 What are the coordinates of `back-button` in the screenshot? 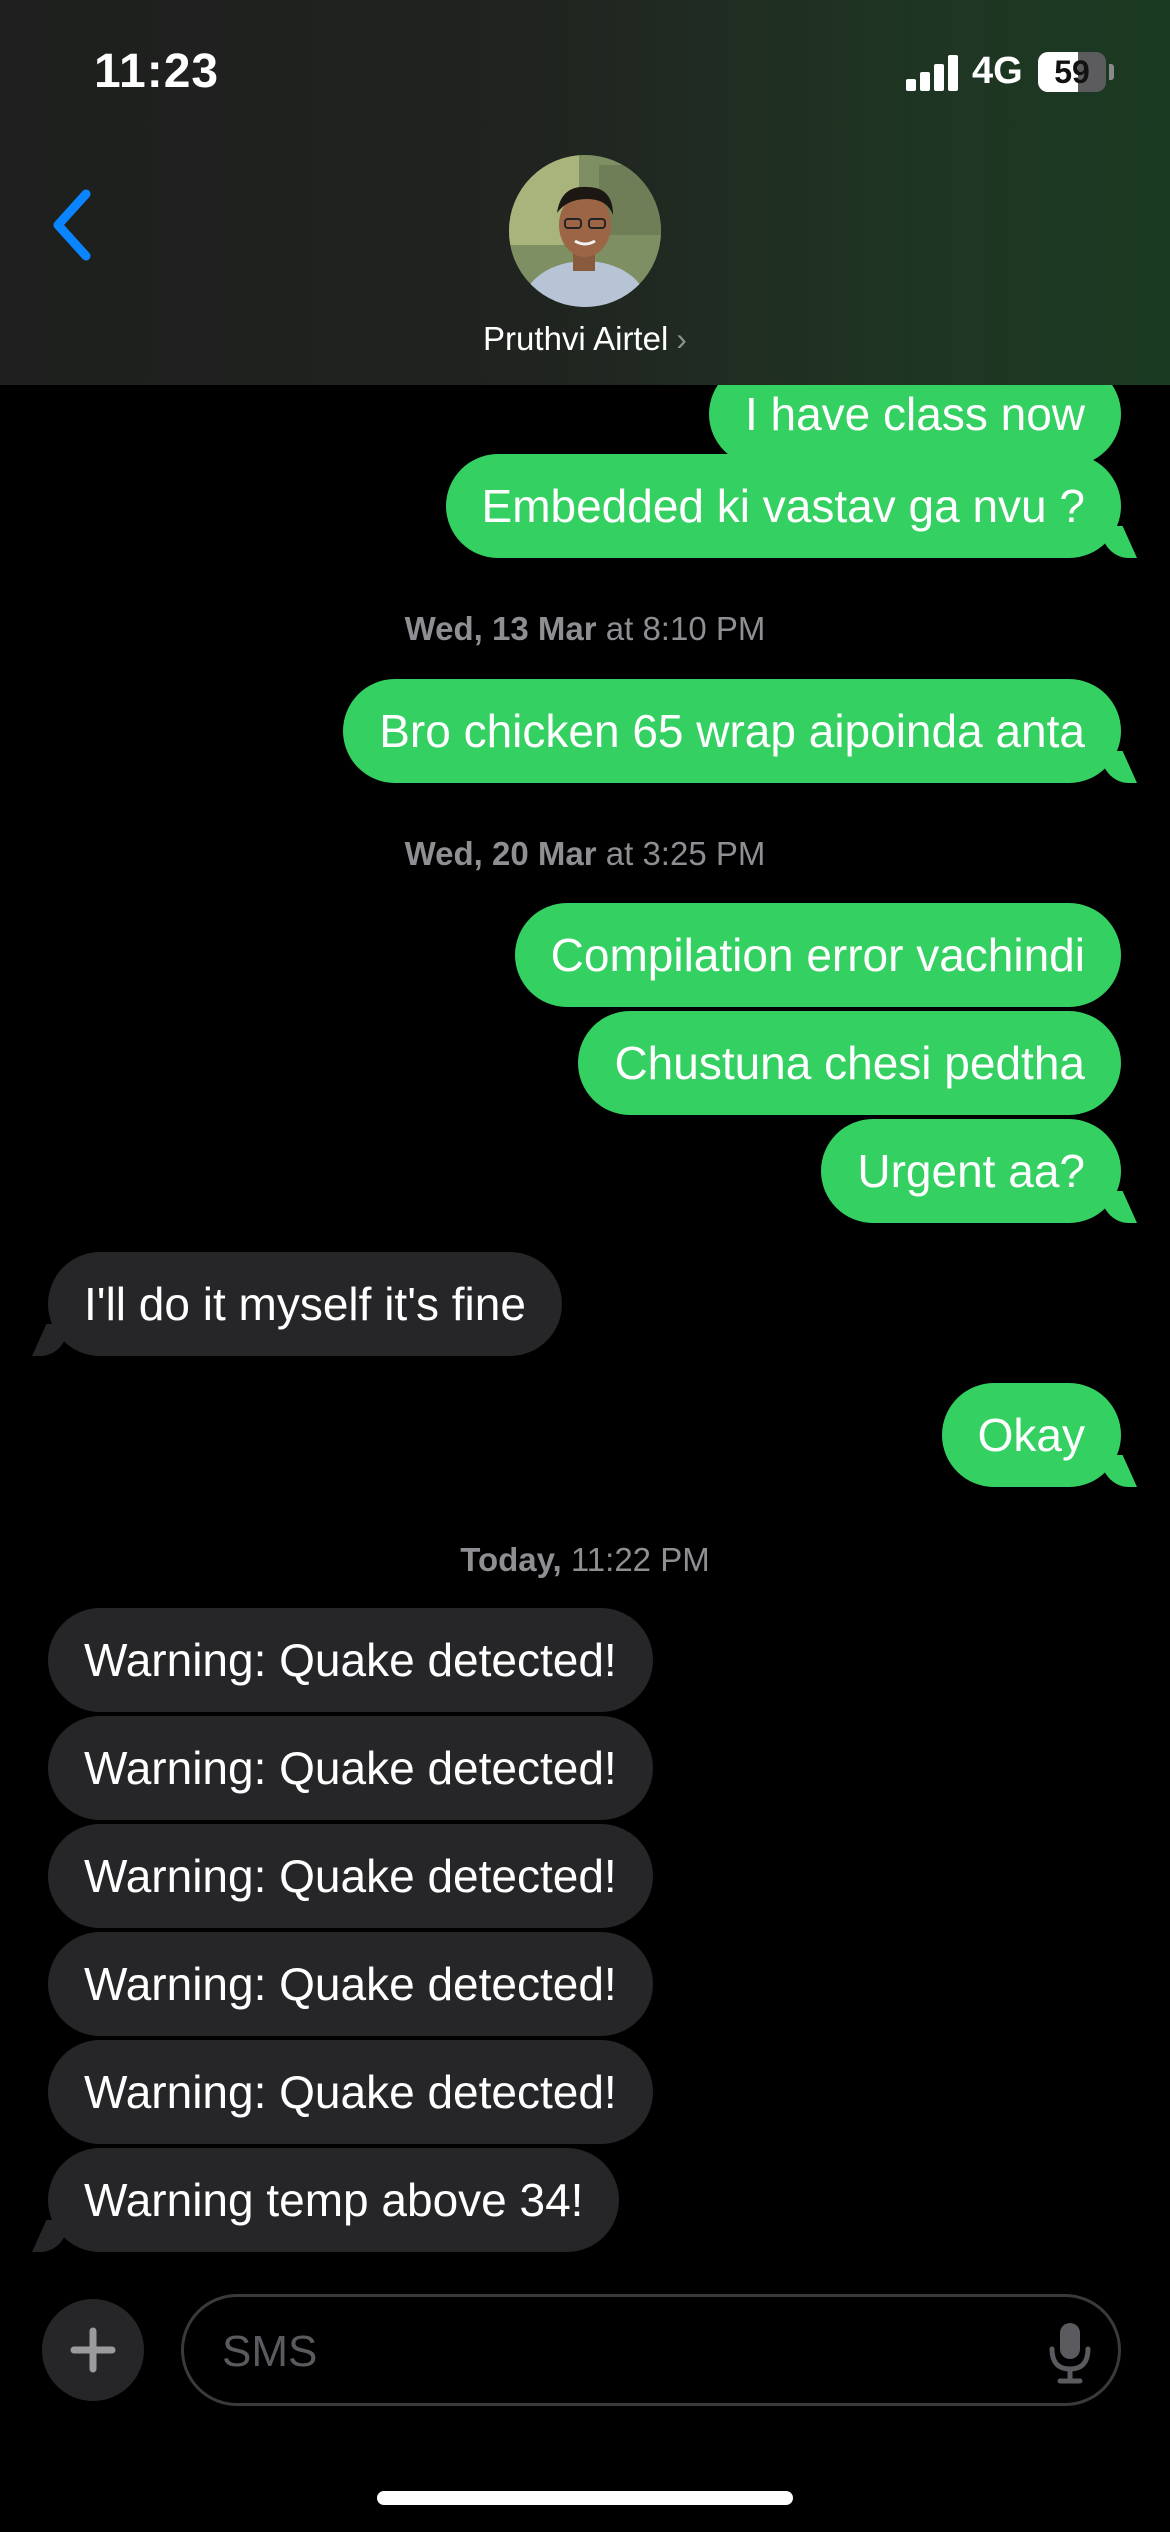 It's located at (75, 225).